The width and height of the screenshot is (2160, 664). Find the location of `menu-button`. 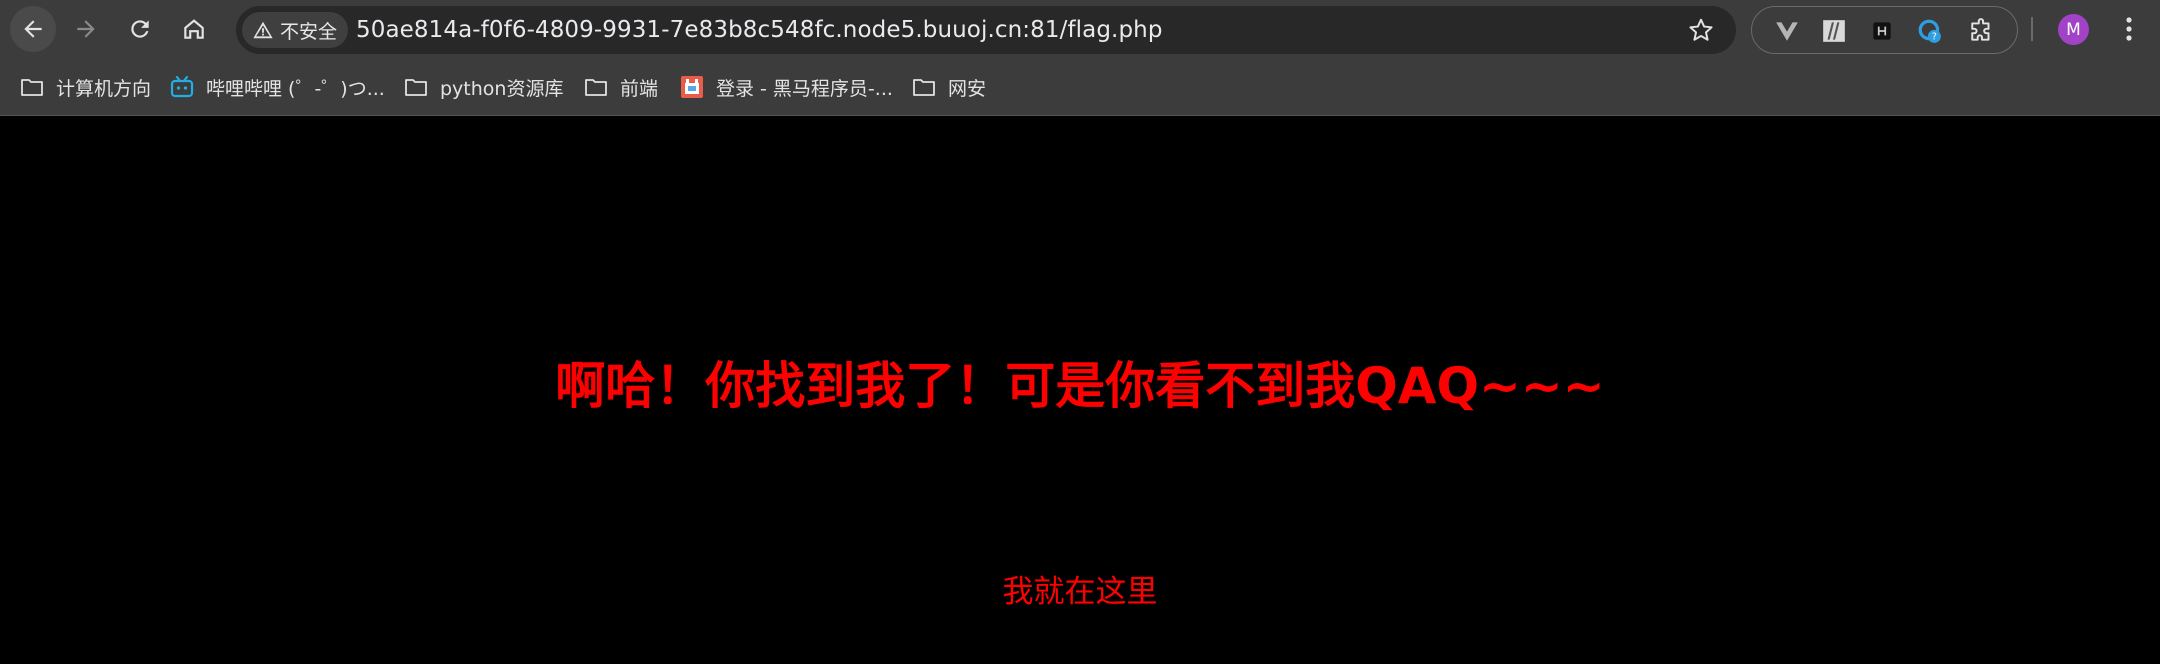

menu-button is located at coordinates (2129, 29).